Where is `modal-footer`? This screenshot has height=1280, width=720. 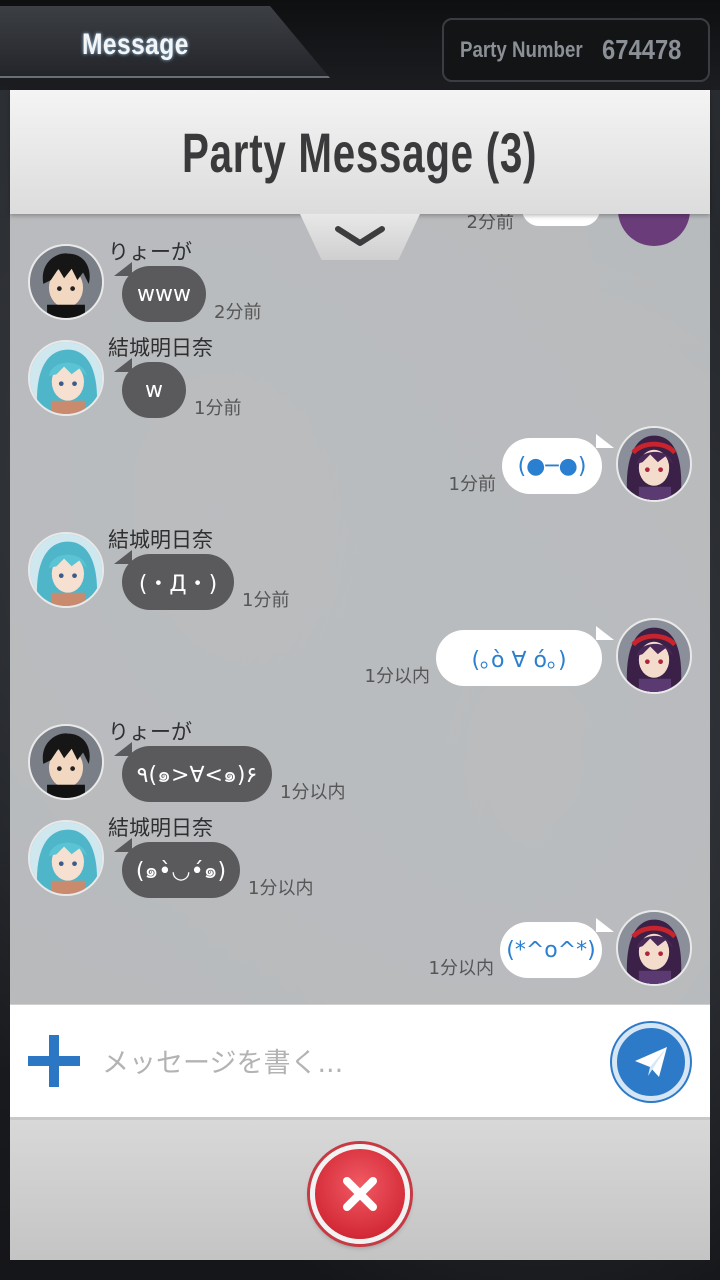
modal-footer is located at coordinates (360, 1190).